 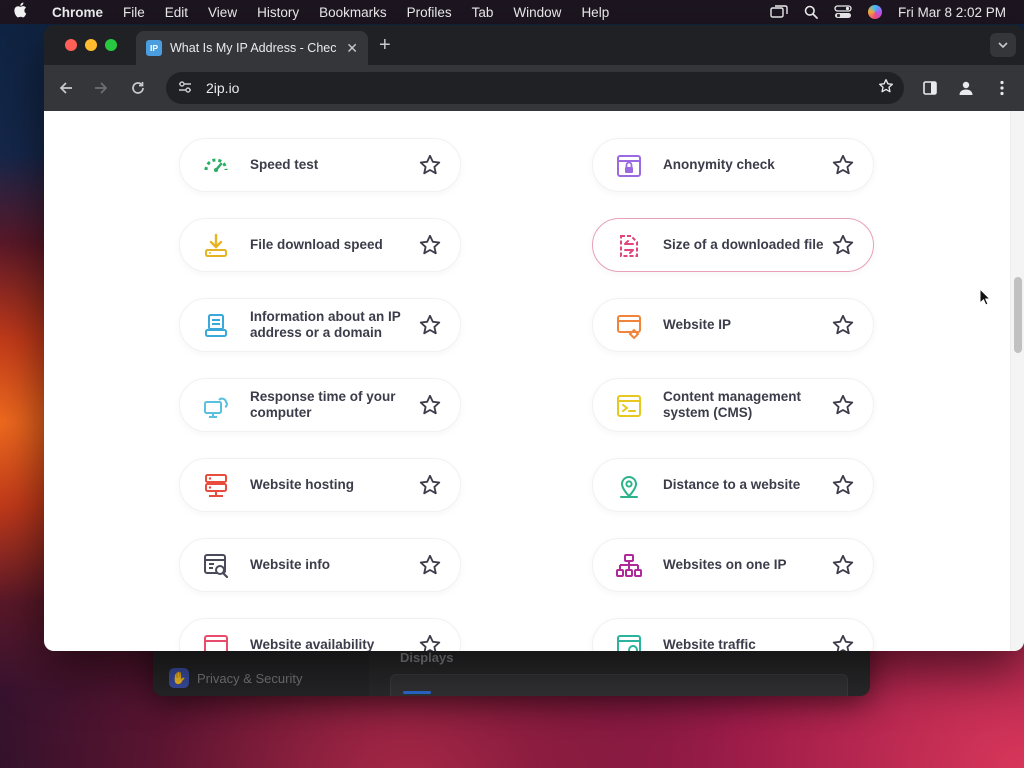 What do you see at coordinates (629, 327) in the screenshot?
I see `website-link-icon` at bounding box center [629, 327].